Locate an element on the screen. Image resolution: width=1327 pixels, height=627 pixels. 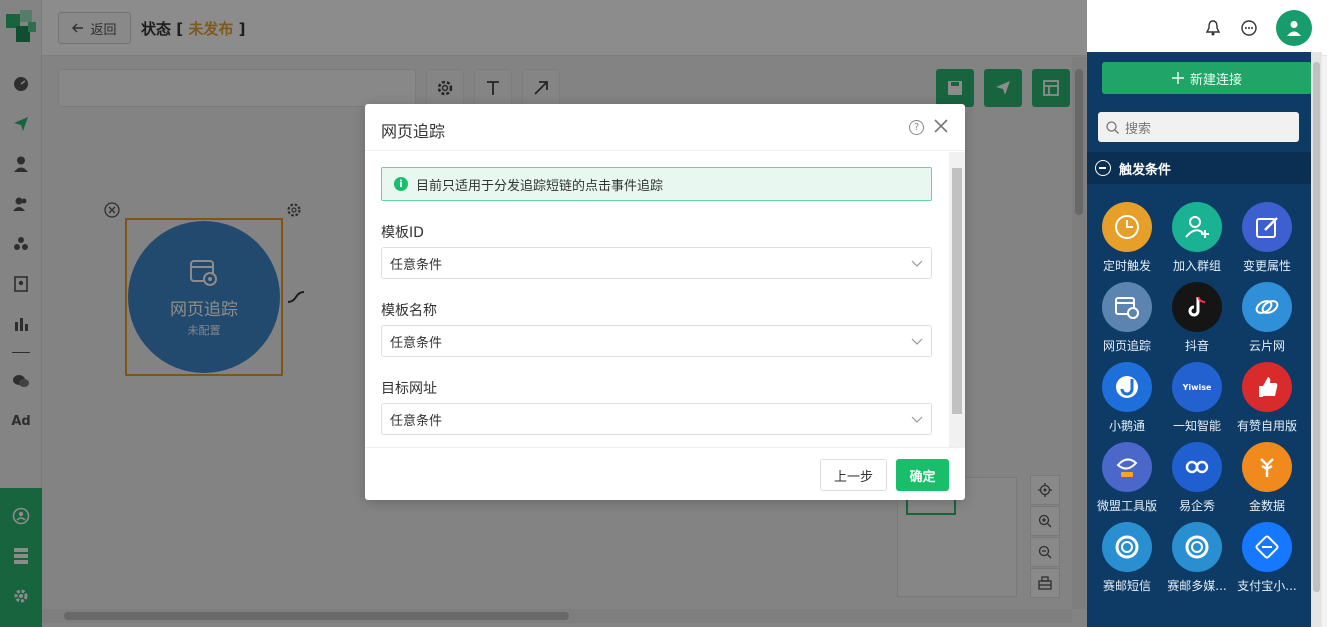
dialog-header: 网页追踪 ? is located at coordinates (665, 127).